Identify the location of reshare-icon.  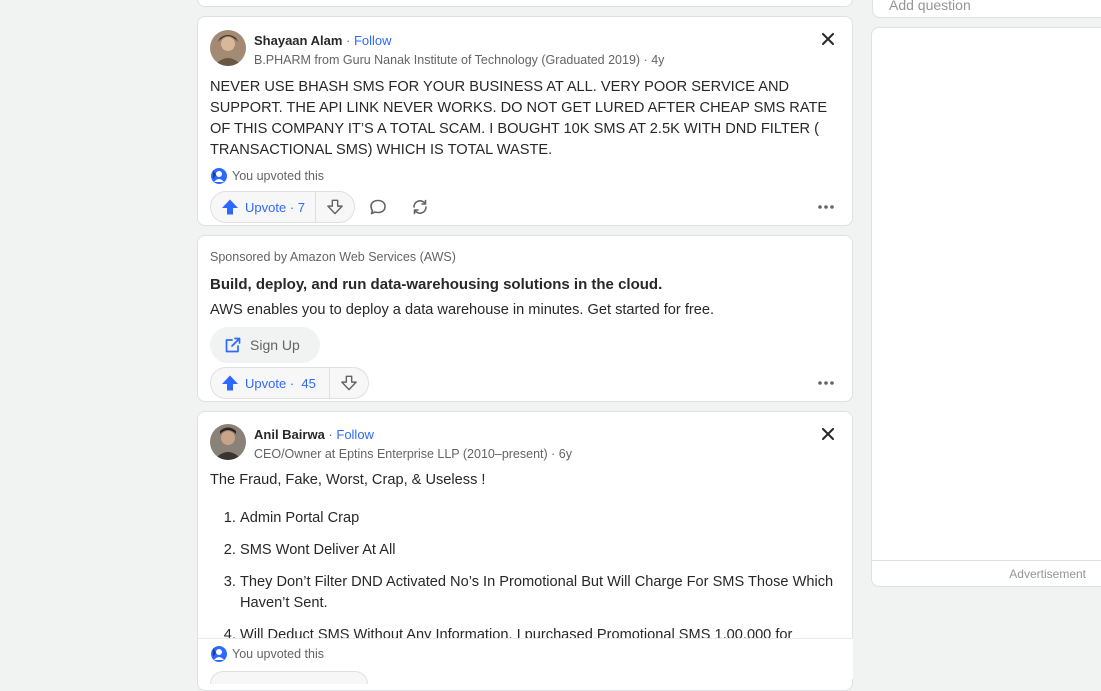
(420, 207).